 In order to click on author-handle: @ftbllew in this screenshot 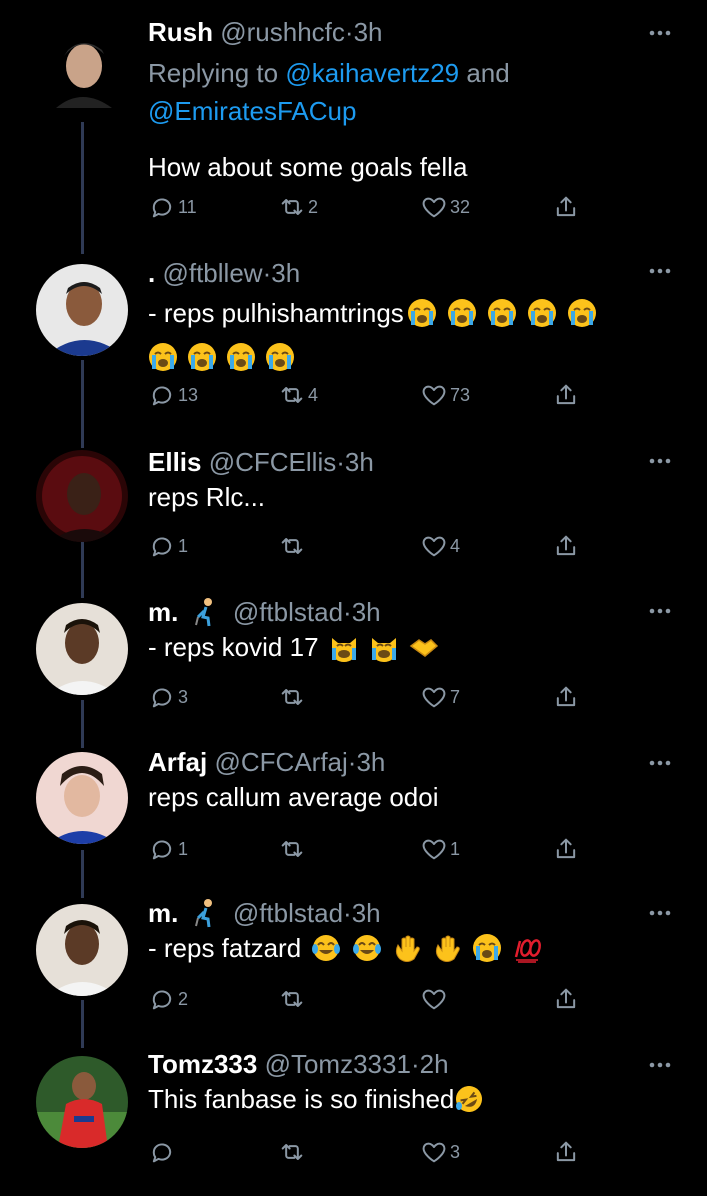, I will do `click(212, 273)`.